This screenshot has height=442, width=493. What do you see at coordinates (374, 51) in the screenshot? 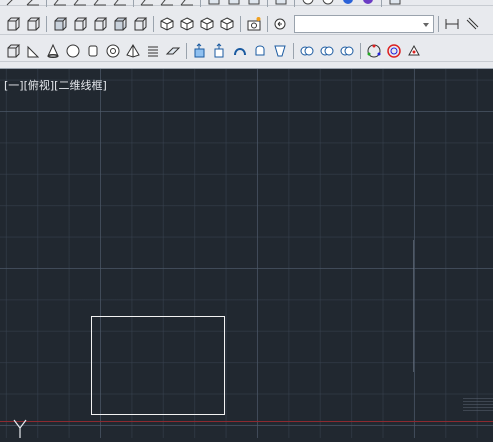
I see `3d-move-icon` at bounding box center [374, 51].